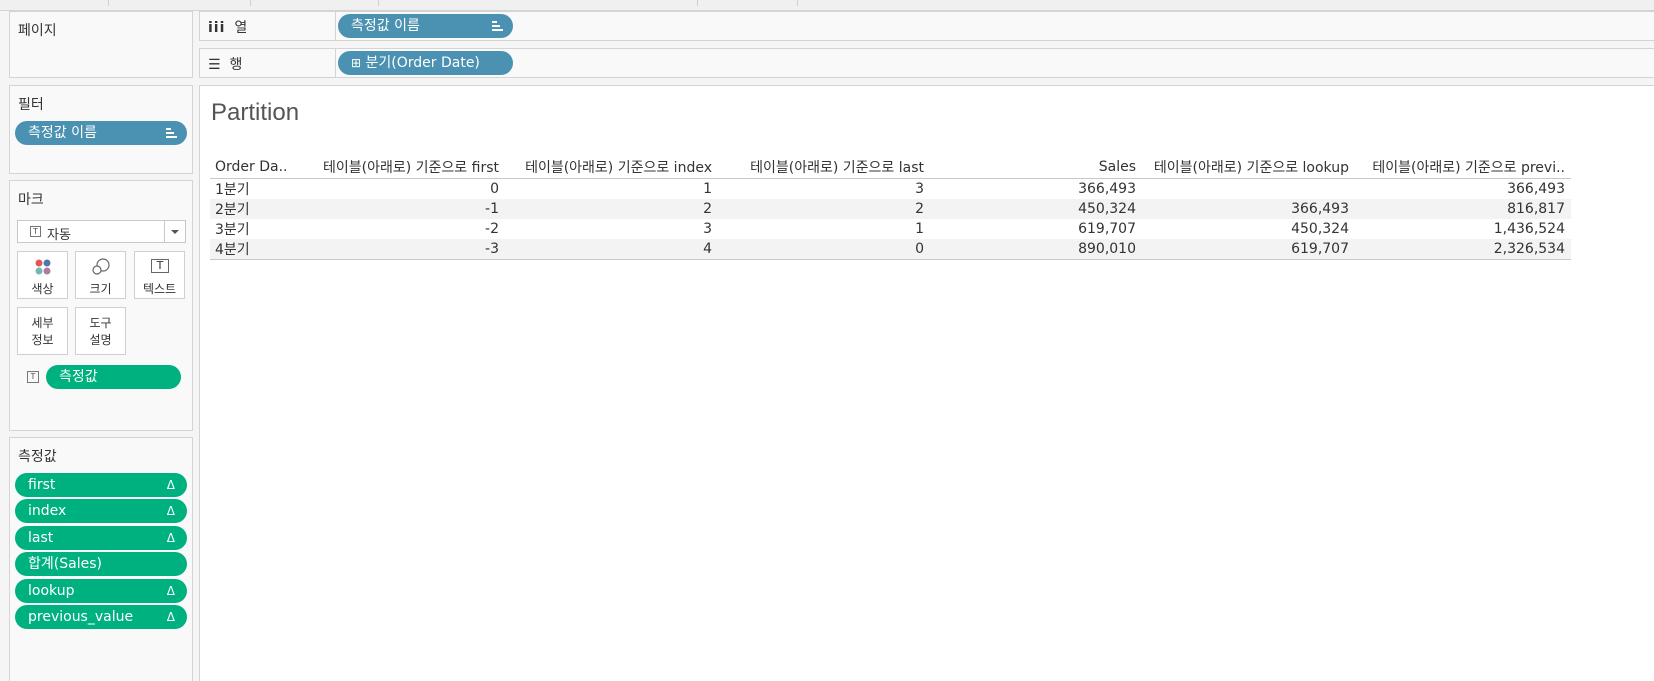 The height and width of the screenshot is (681, 1654). What do you see at coordinates (42, 323) in the screenshot?
I see `detail-label-line1: 세부` at bounding box center [42, 323].